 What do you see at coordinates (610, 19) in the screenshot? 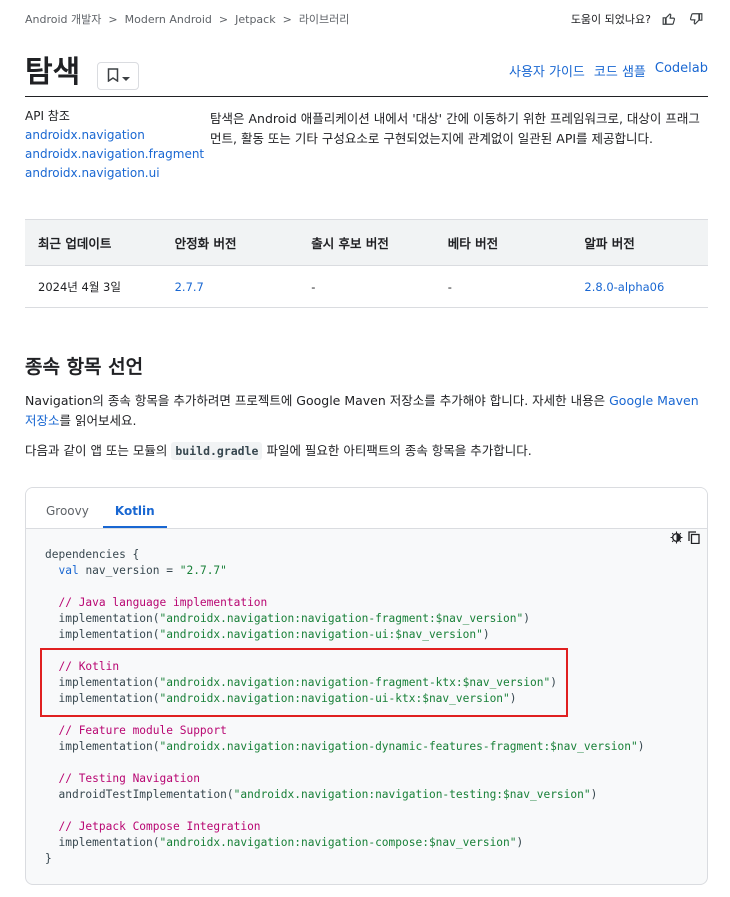
I see `feedback-label: 도움이 되었나요?` at bounding box center [610, 19].